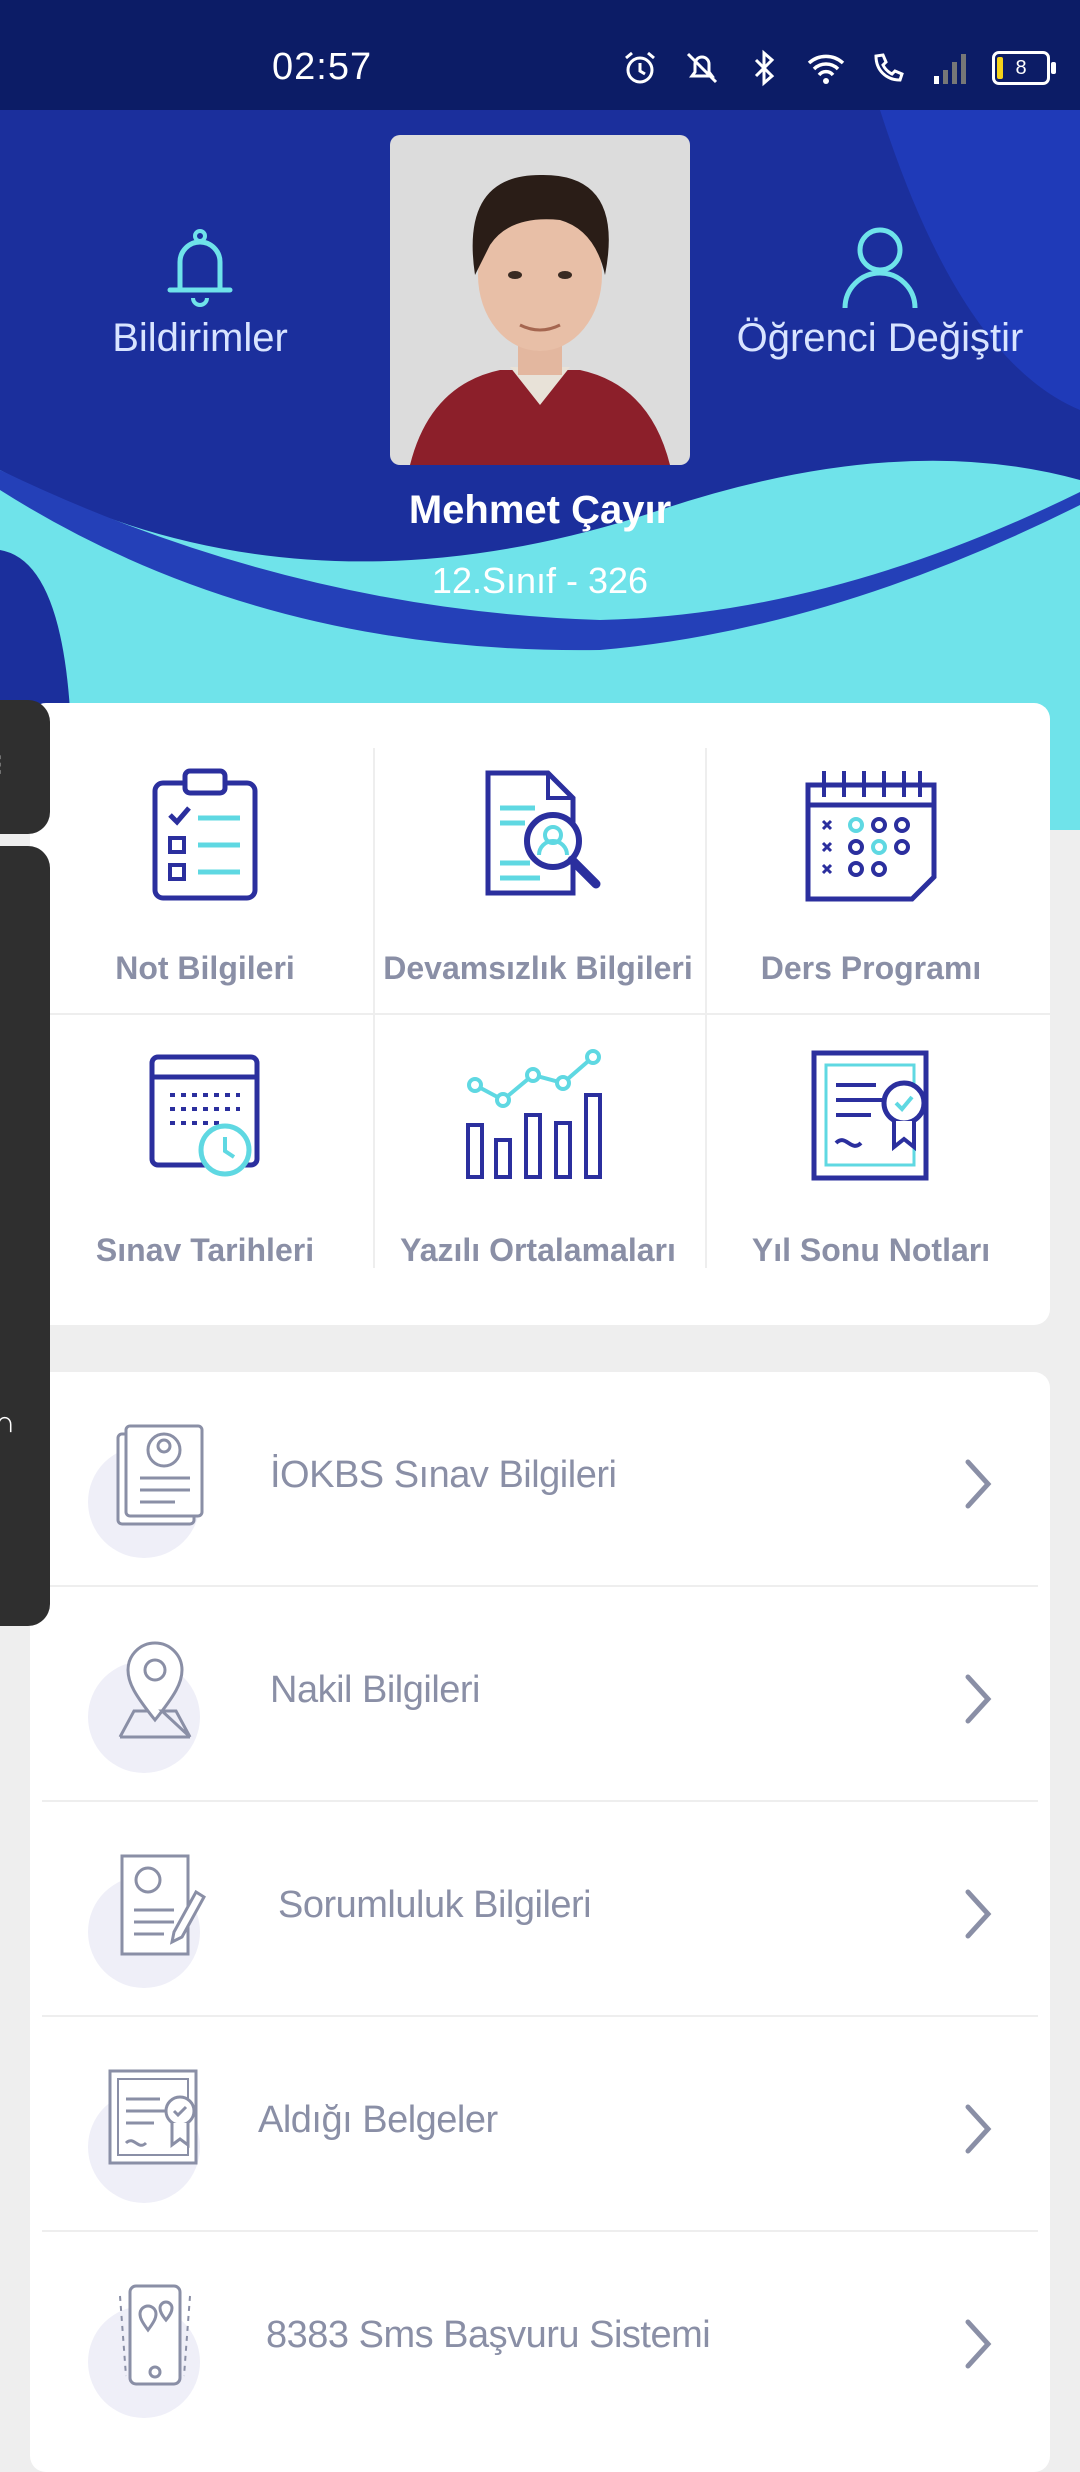  What do you see at coordinates (702, 68) in the screenshot?
I see `mute-icon` at bounding box center [702, 68].